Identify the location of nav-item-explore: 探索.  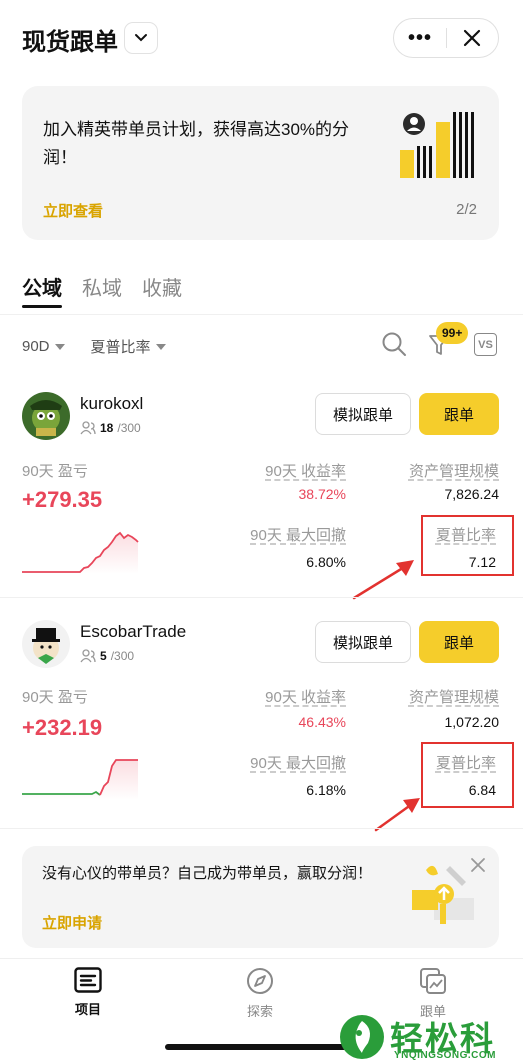
(260, 993).